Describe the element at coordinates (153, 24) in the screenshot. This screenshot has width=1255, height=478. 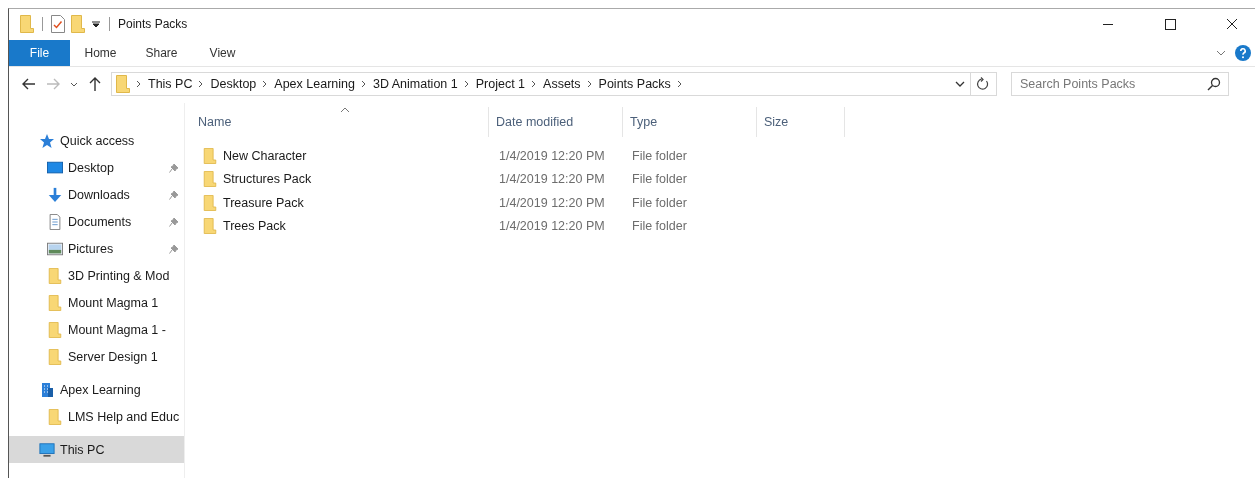
I see `window-title: Points Packs` at that location.